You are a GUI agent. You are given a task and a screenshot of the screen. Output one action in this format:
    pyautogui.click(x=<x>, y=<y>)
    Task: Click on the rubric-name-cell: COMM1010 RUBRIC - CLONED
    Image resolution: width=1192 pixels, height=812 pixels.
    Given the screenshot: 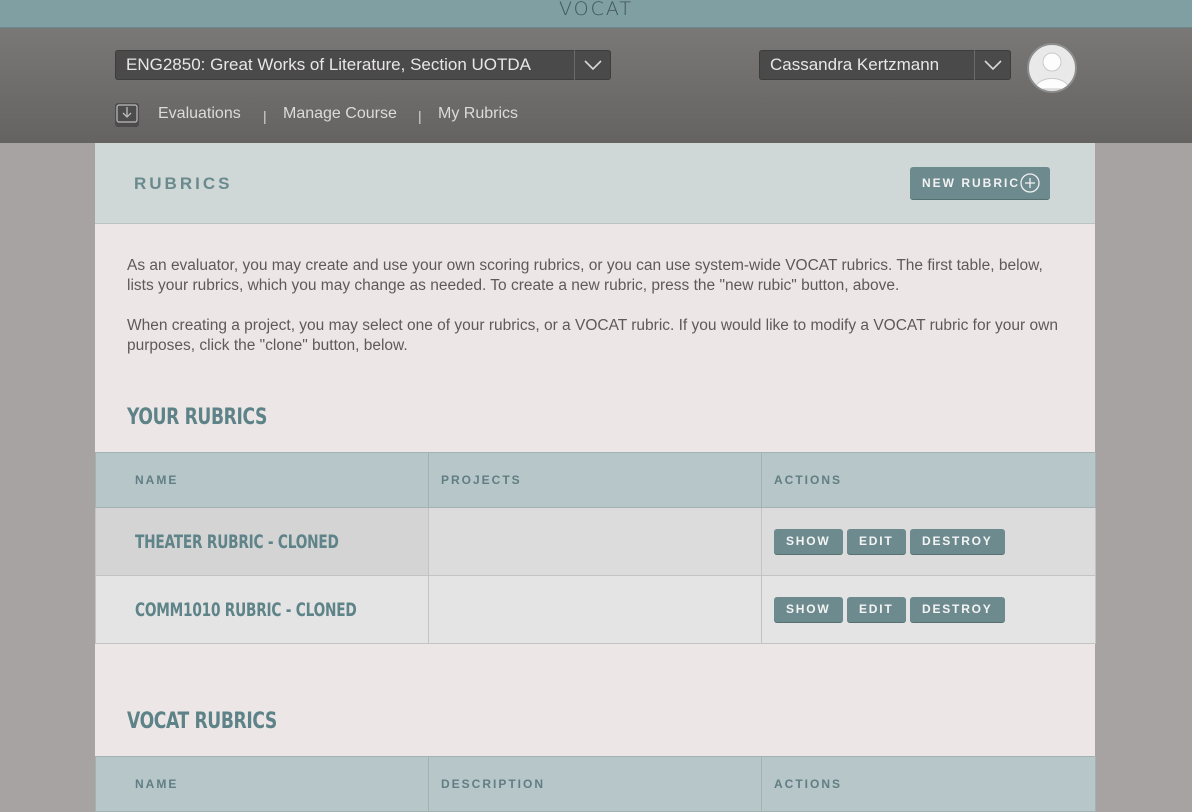 What is the action you would take?
    pyautogui.click(x=262, y=609)
    